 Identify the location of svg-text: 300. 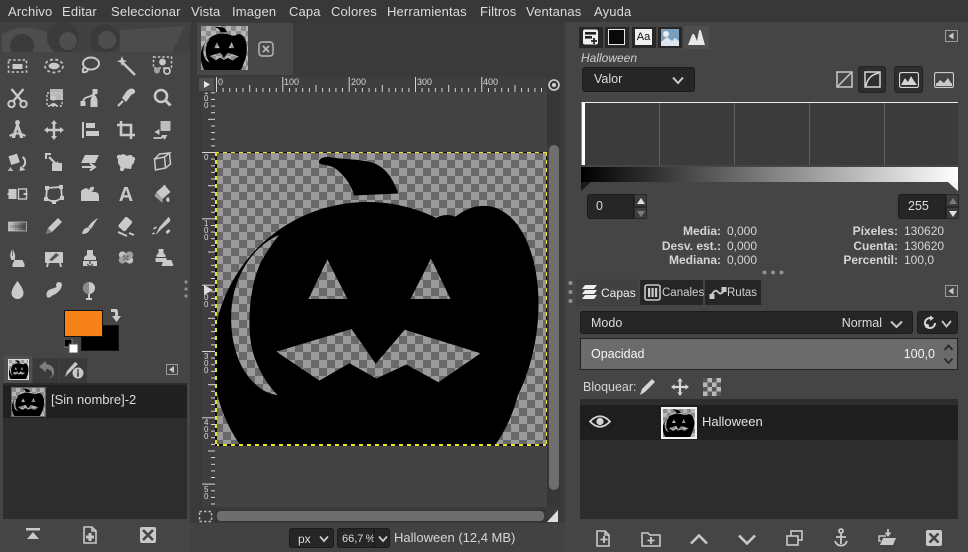
(424, 82).